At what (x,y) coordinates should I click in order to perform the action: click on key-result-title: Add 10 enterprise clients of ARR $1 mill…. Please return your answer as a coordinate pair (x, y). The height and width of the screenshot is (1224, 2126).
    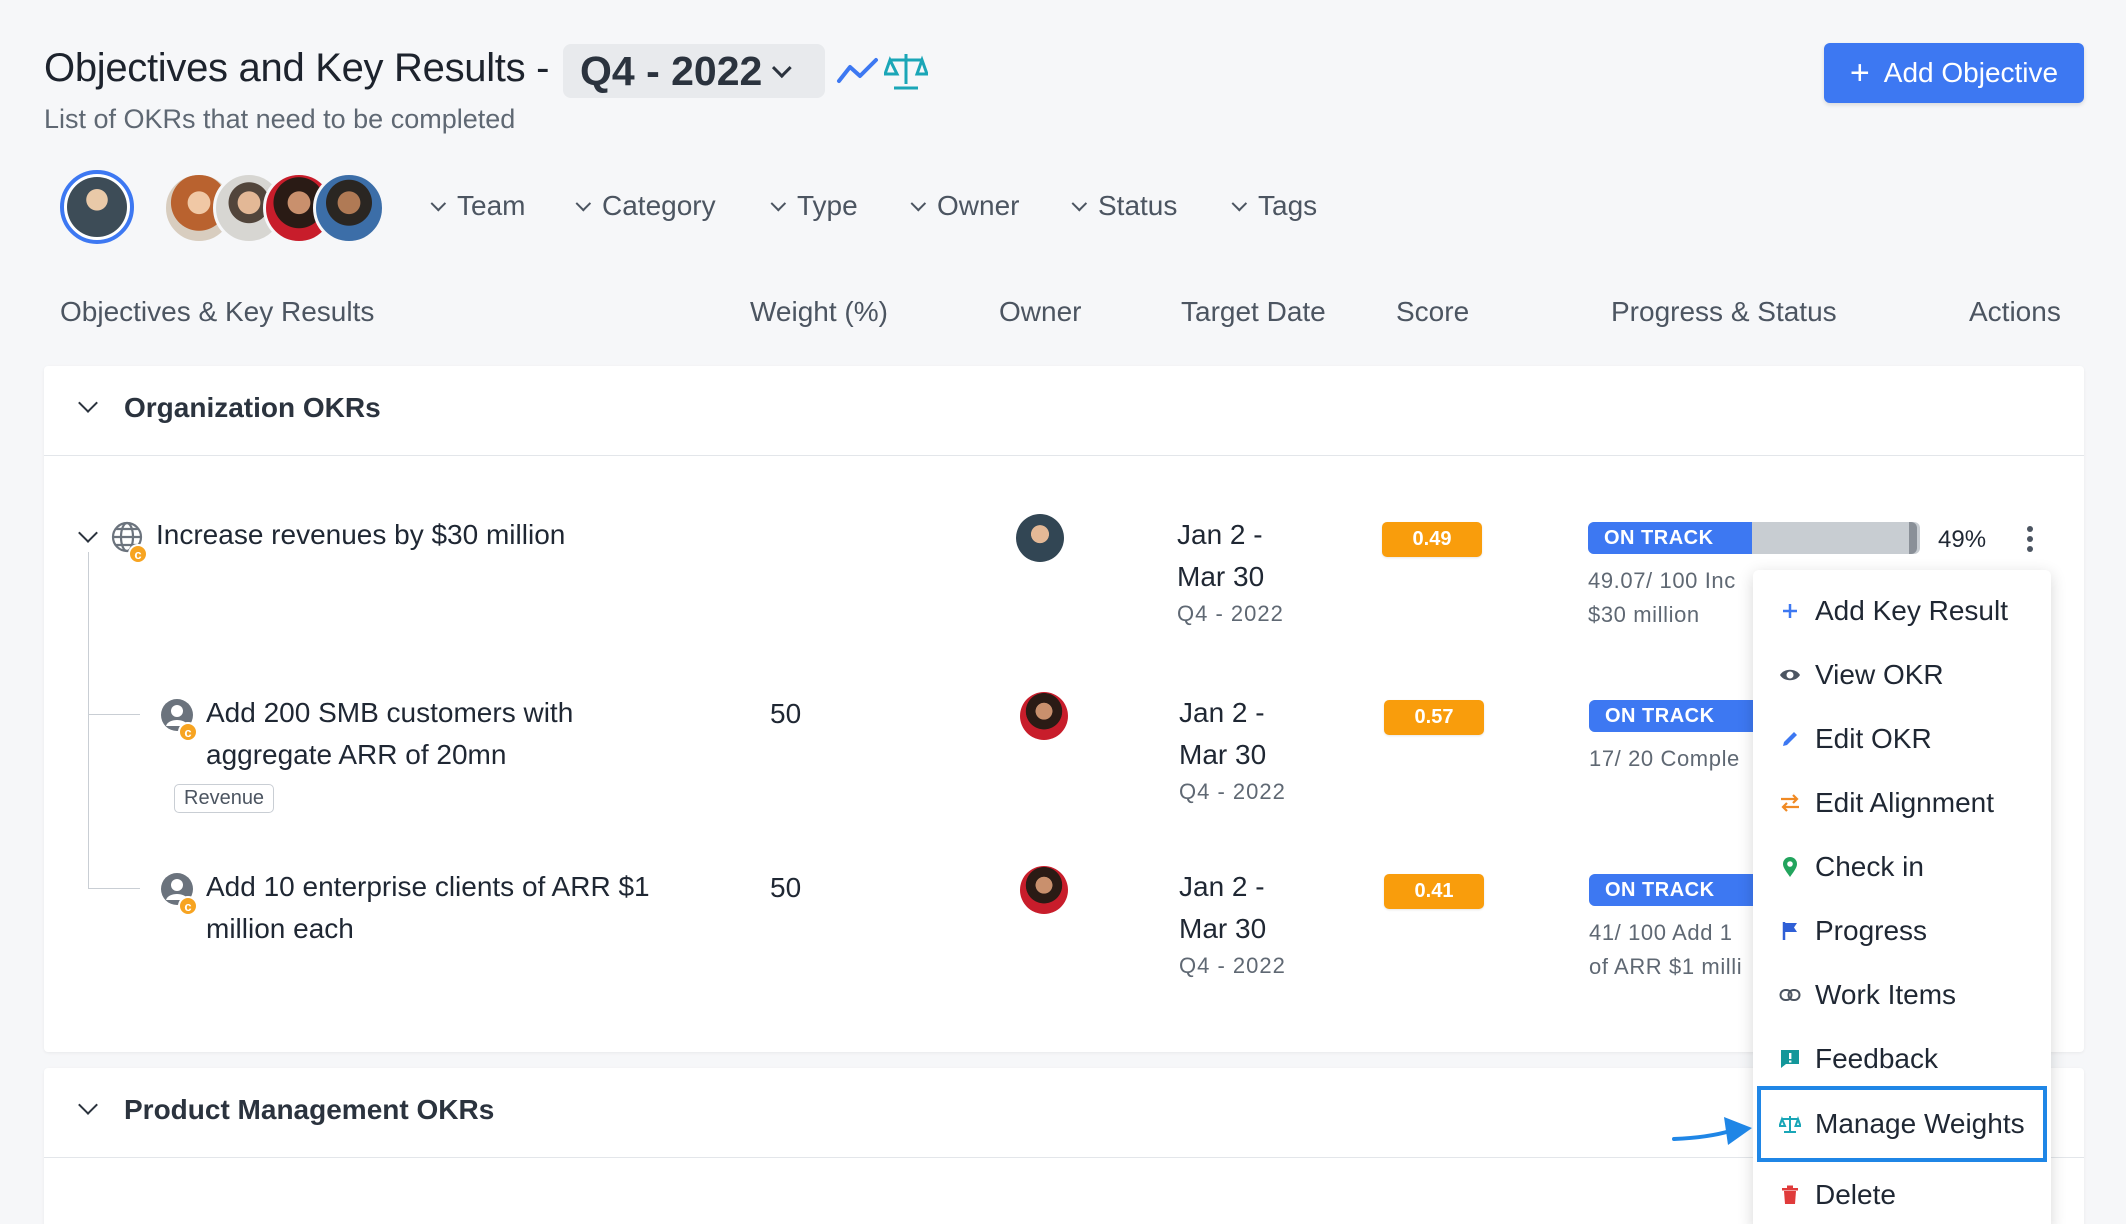
    Looking at the image, I should click on (428, 908).